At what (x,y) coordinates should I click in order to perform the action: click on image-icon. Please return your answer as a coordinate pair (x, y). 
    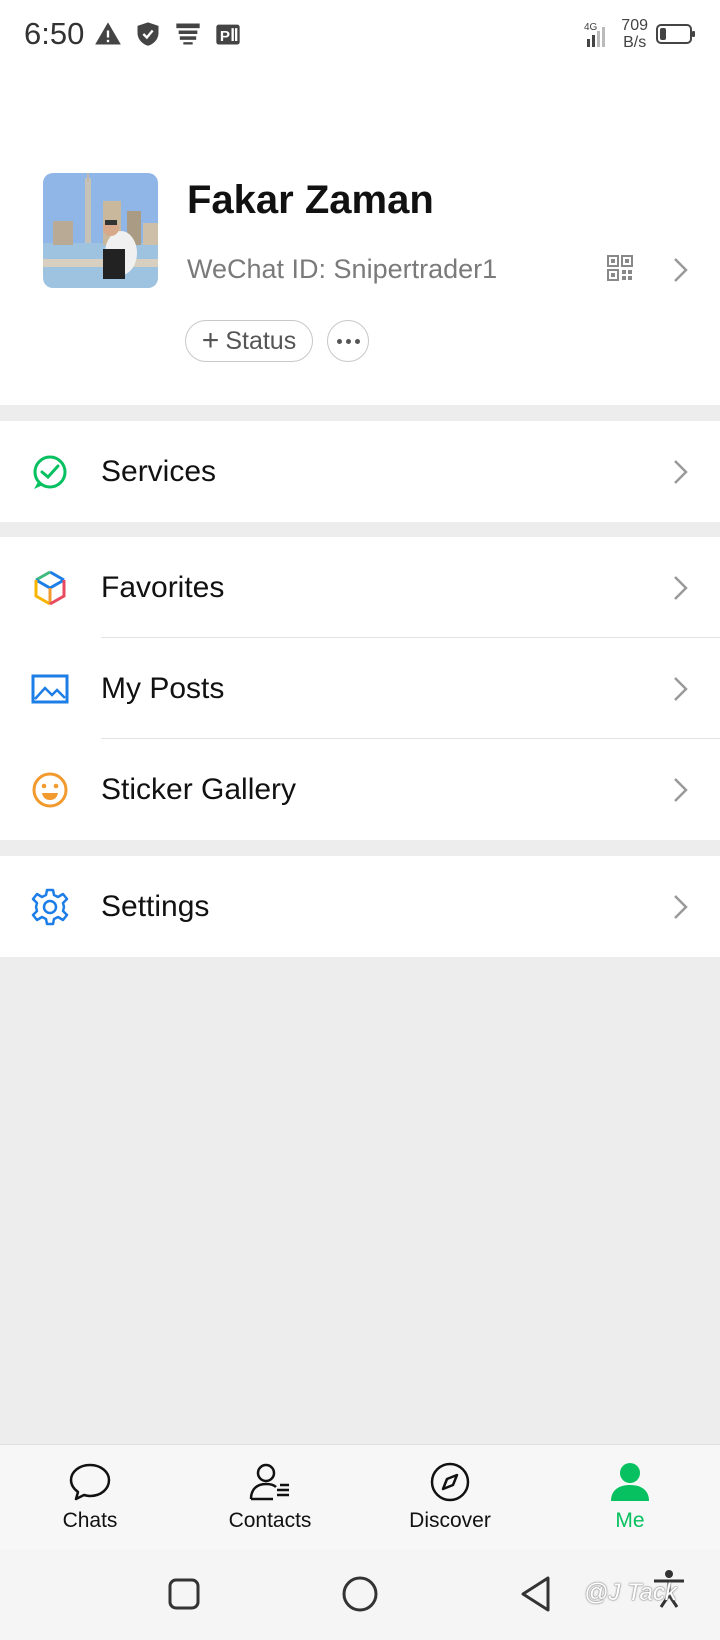
    Looking at the image, I should click on (50, 689).